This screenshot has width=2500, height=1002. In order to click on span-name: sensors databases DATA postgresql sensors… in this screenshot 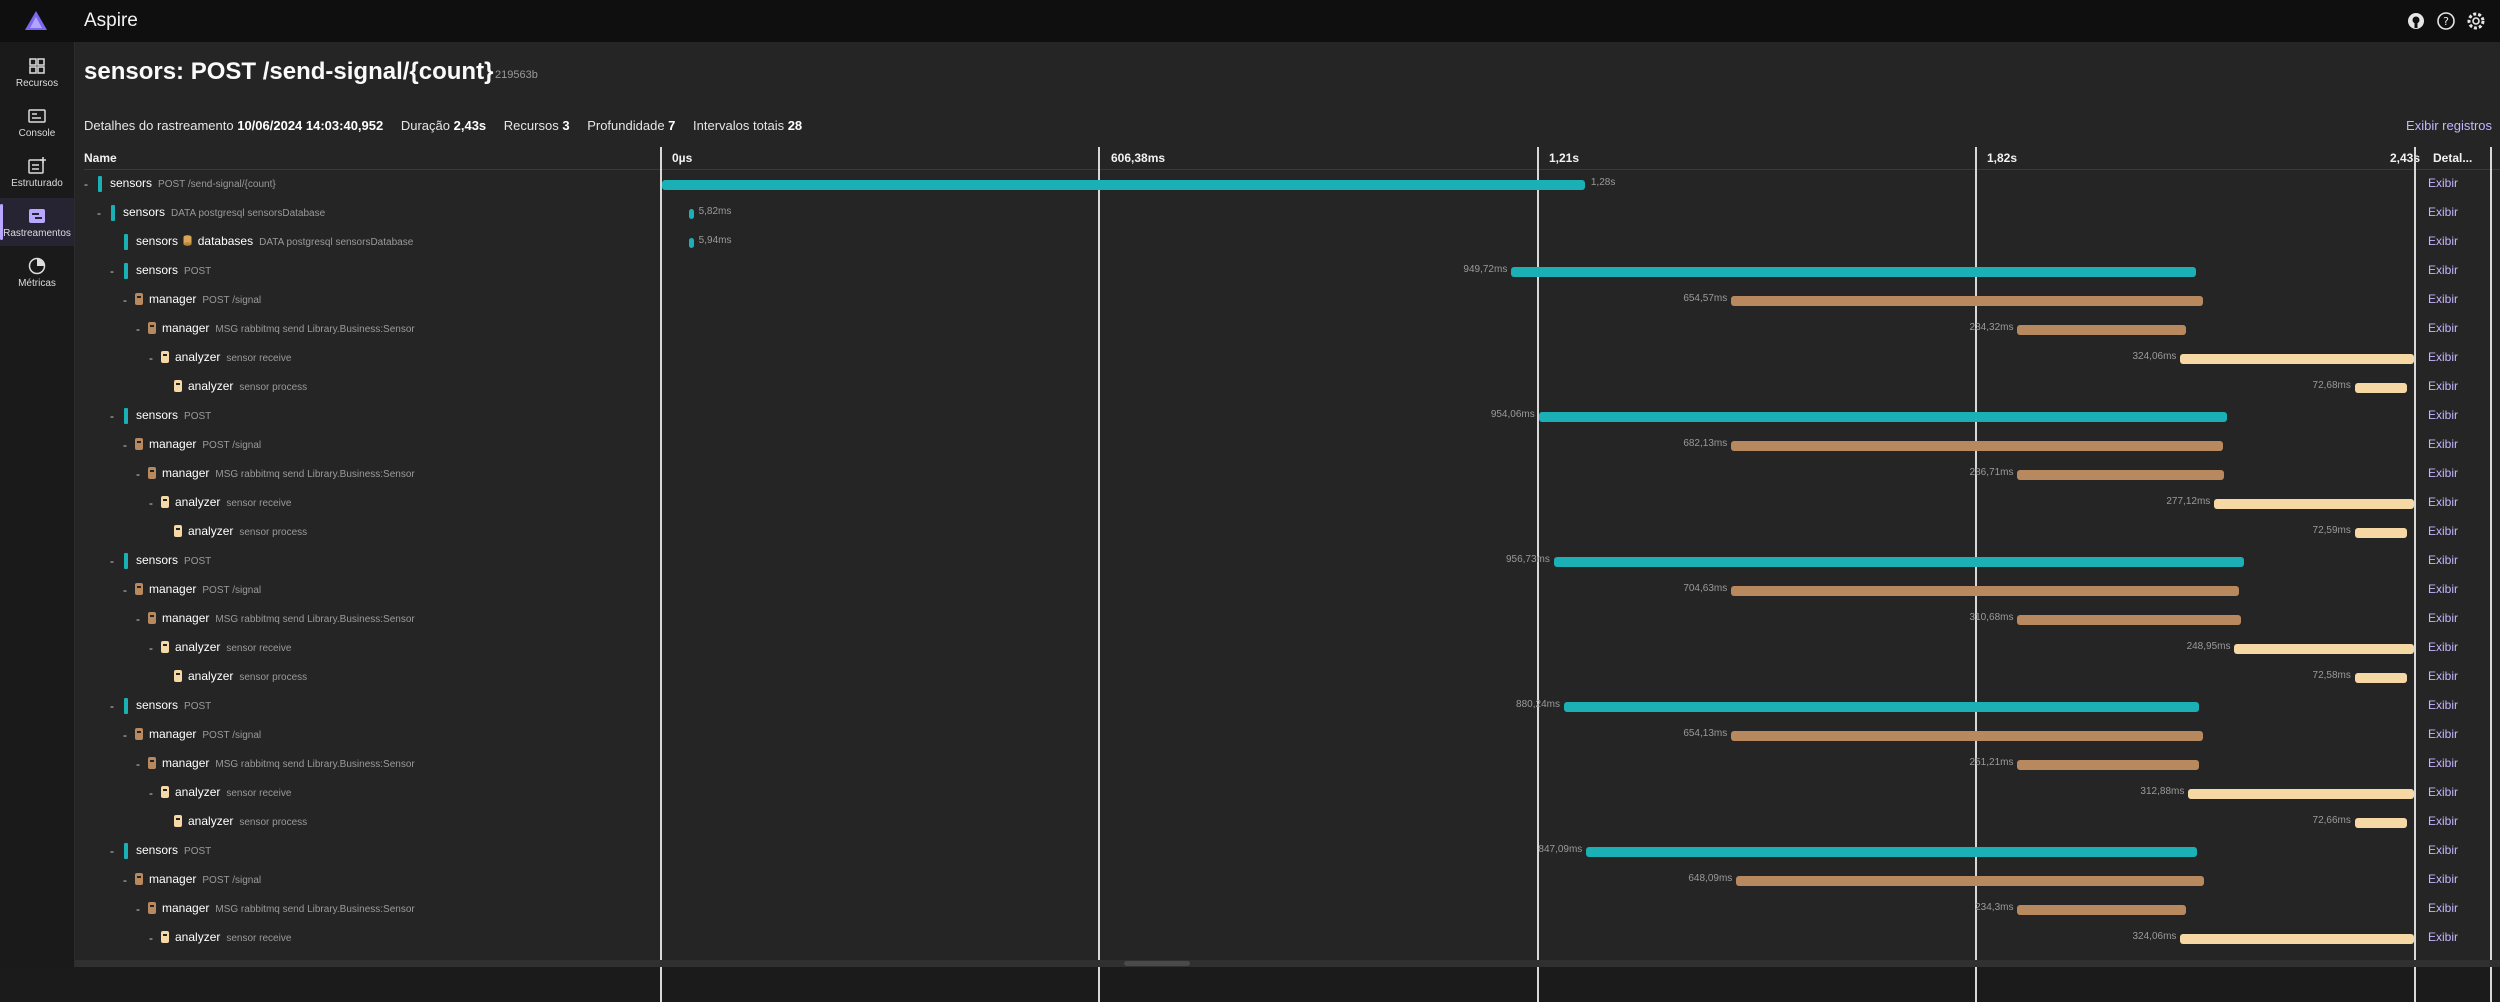, I will do `click(274, 241)`.